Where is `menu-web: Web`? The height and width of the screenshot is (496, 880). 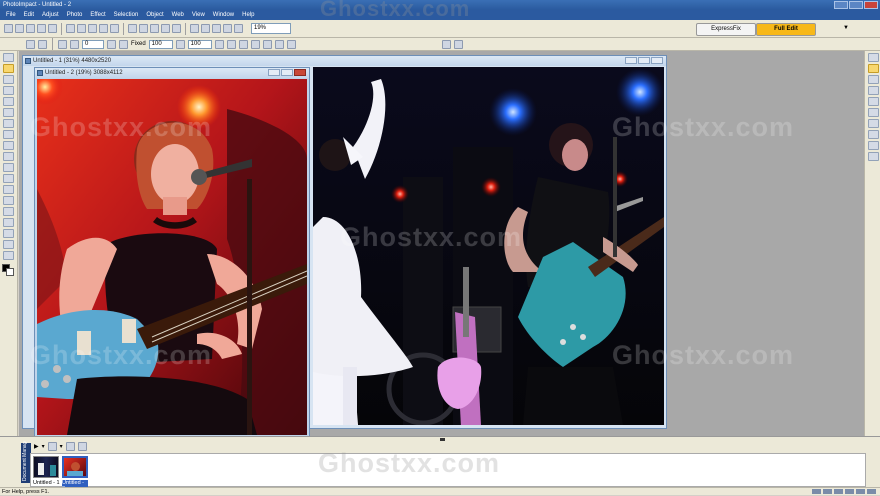
menu-web: Web is located at coordinates (178, 15).